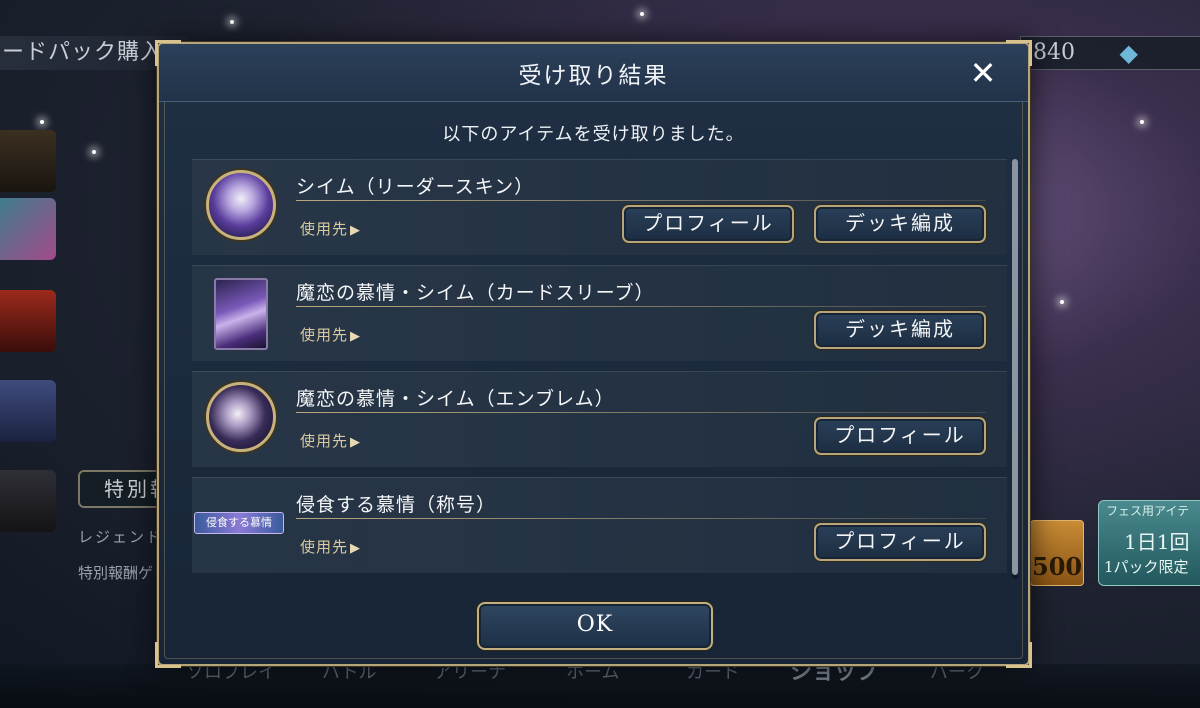  I want to click on pack-logo-legend, so click(28, 161).